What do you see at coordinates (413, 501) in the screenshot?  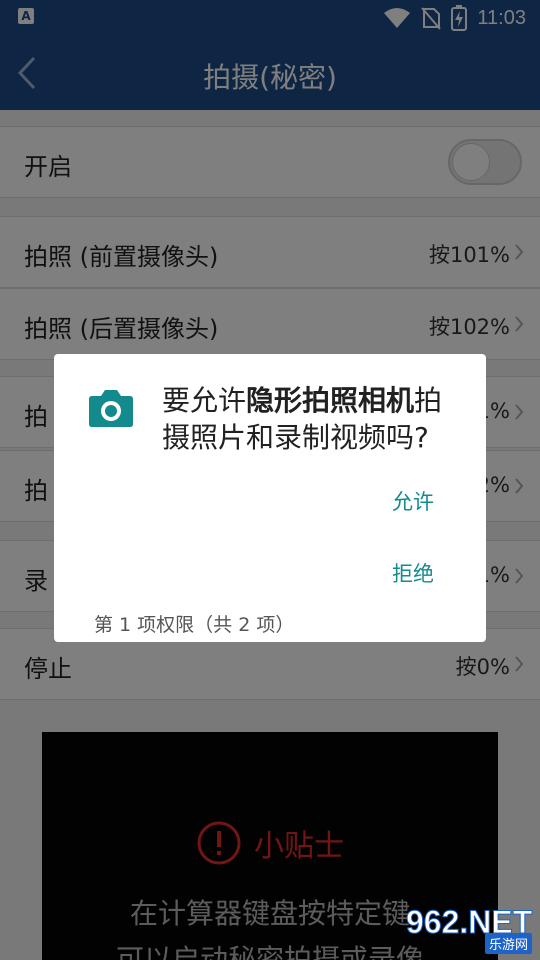 I see `allow-button: 允许` at bounding box center [413, 501].